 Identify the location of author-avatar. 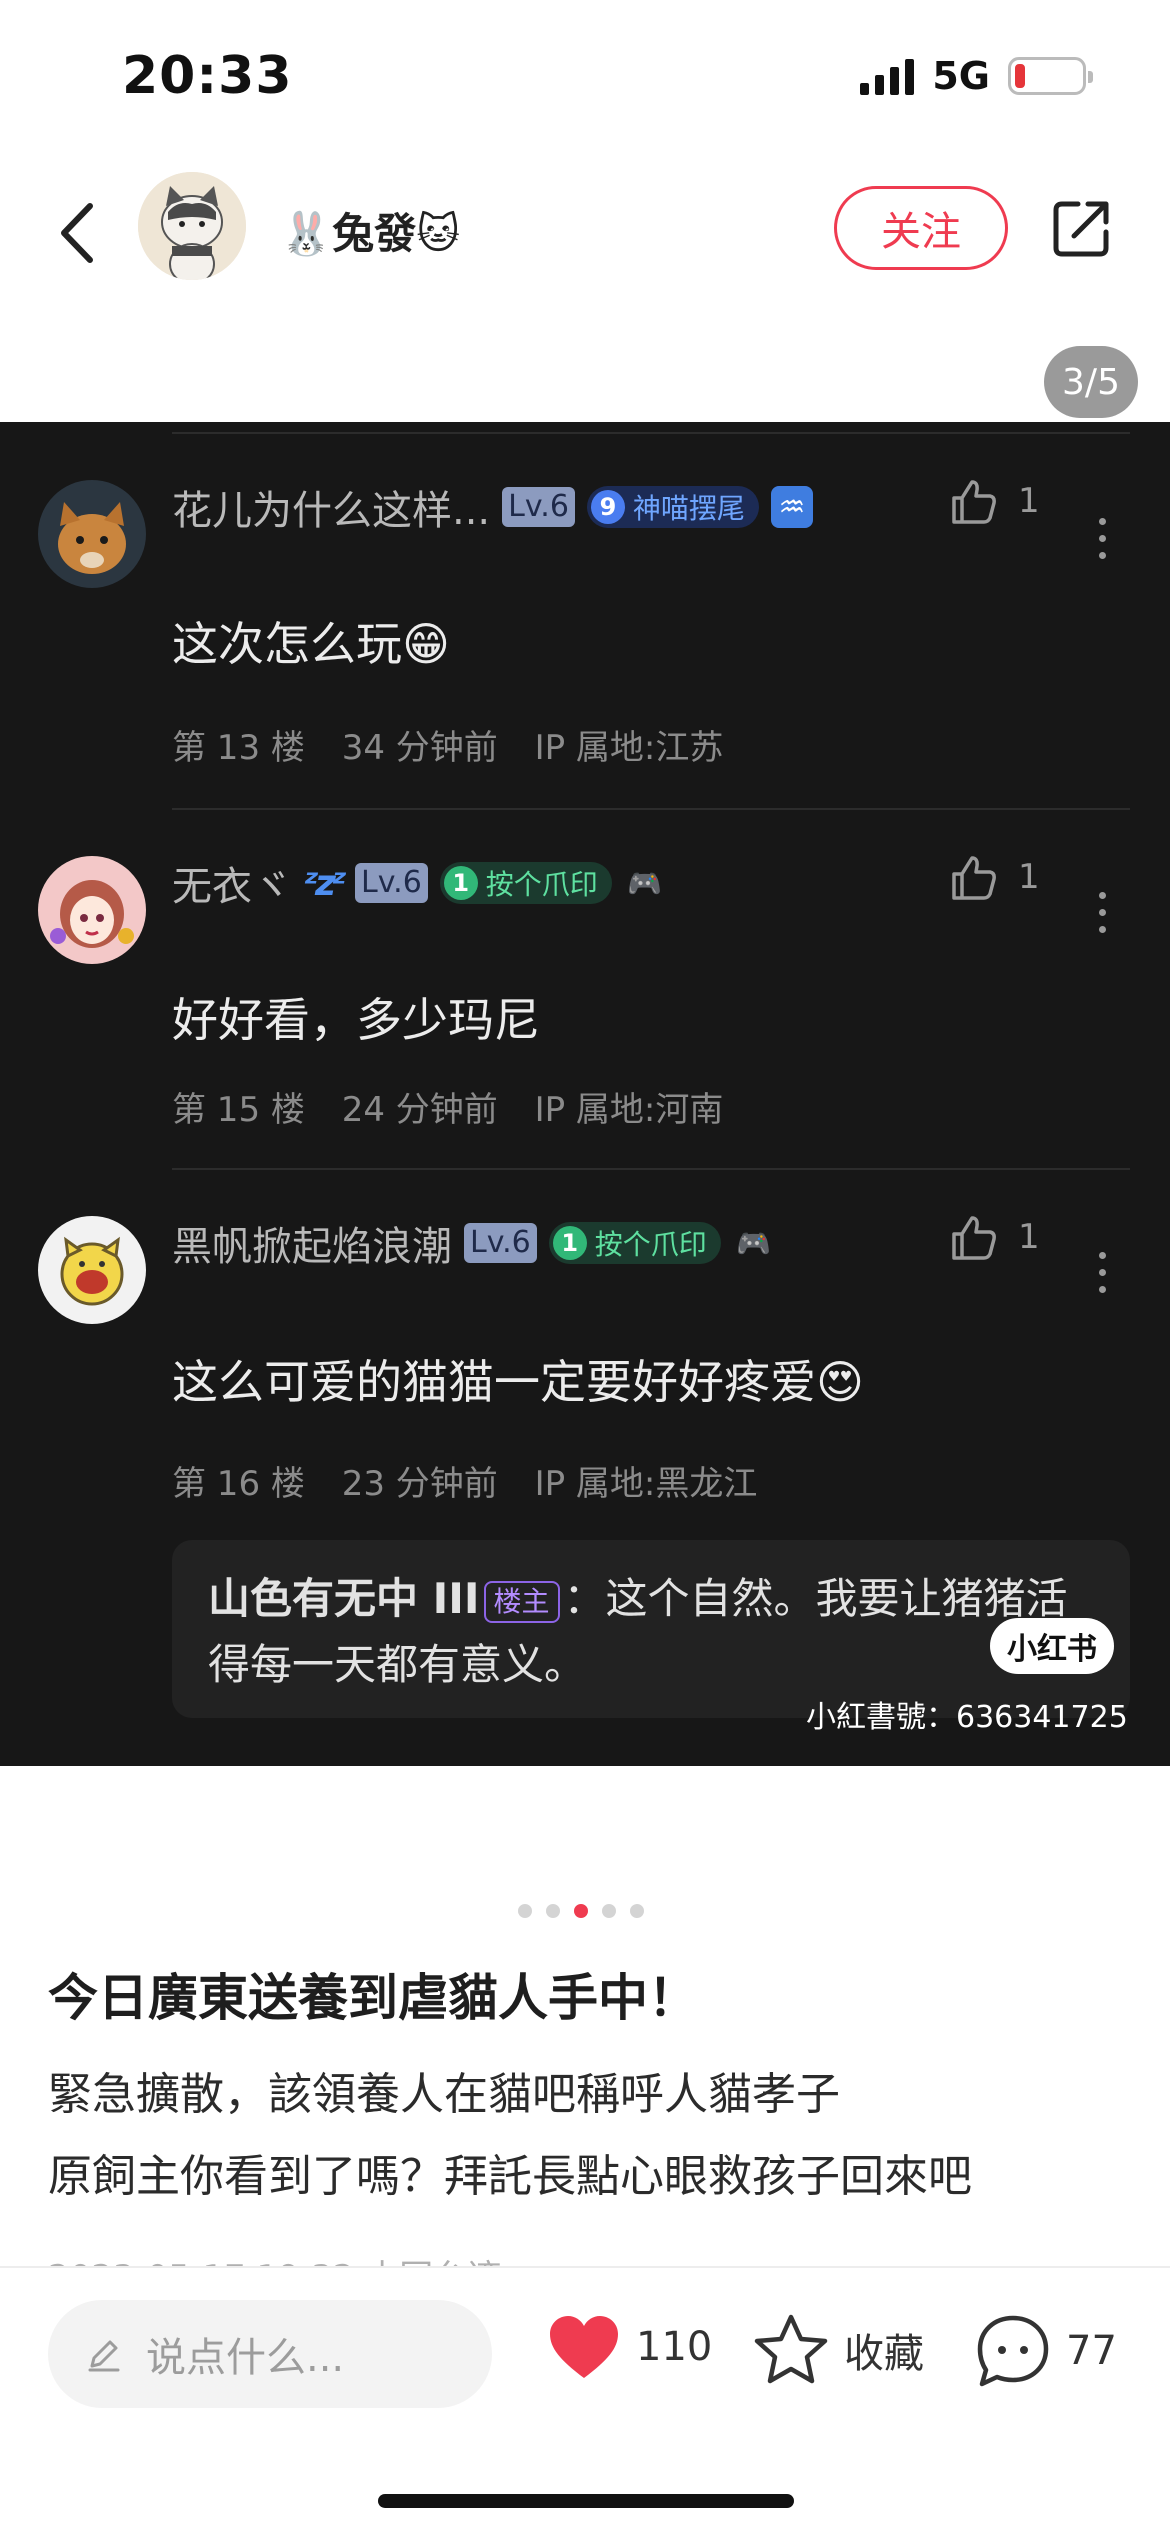
(192, 226).